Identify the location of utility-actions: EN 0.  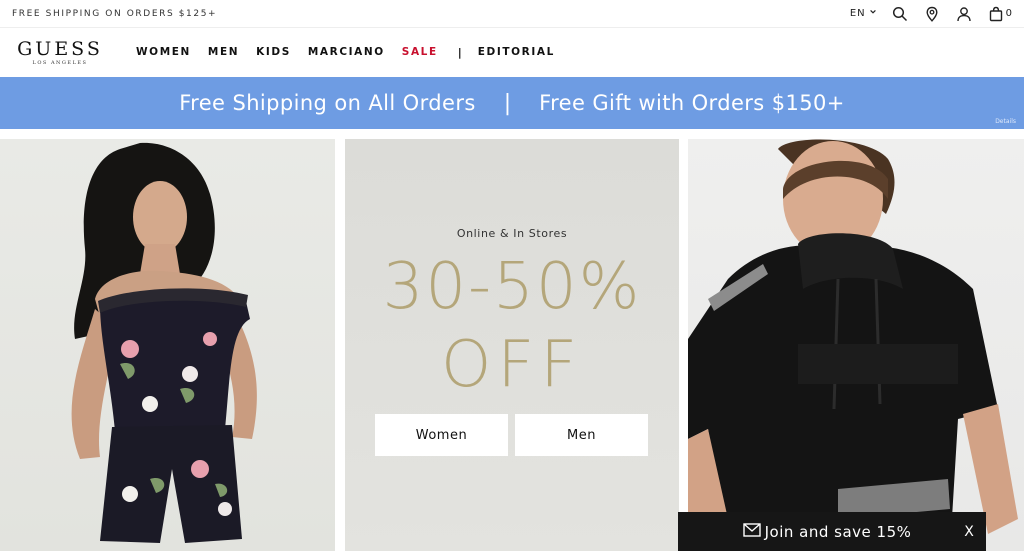
(931, 14).